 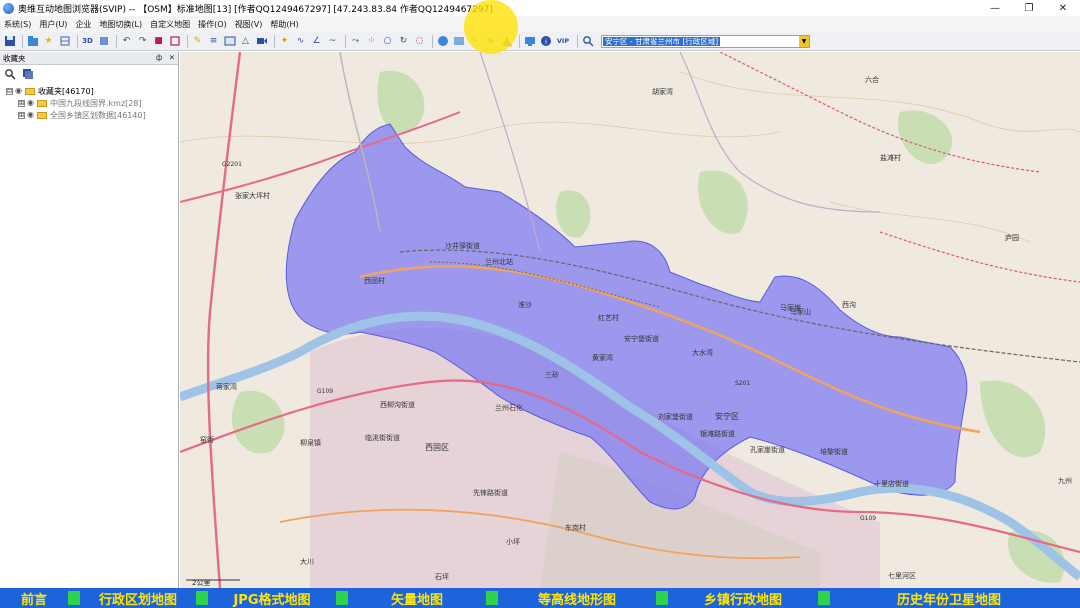 What do you see at coordinates (1029, 8) in the screenshot?
I see `restore-button: ❐` at bounding box center [1029, 8].